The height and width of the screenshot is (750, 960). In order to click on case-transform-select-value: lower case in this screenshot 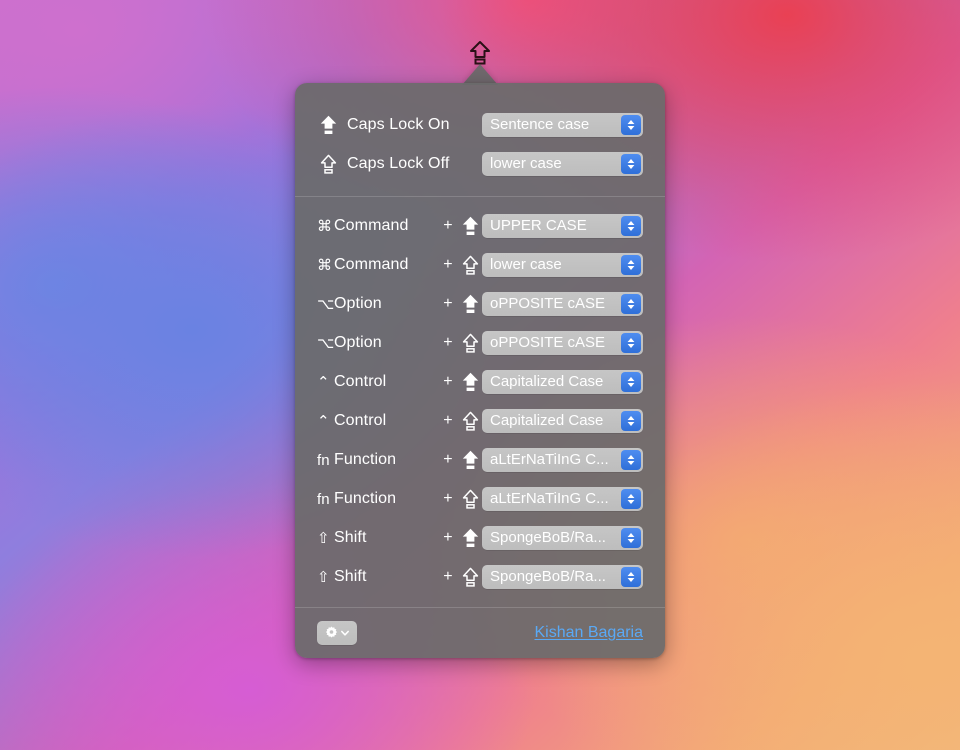, I will do `click(526, 265)`.